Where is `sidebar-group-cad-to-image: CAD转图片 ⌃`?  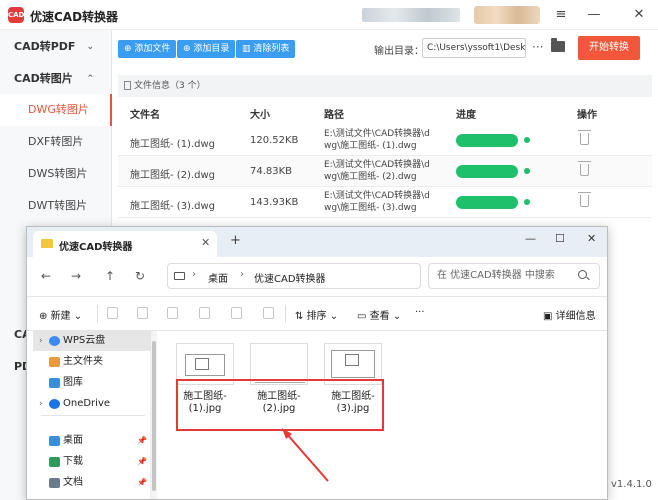 sidebar-group-cad-to-image: CAD转图片 ⌃ is located at coordinates (56, 79).